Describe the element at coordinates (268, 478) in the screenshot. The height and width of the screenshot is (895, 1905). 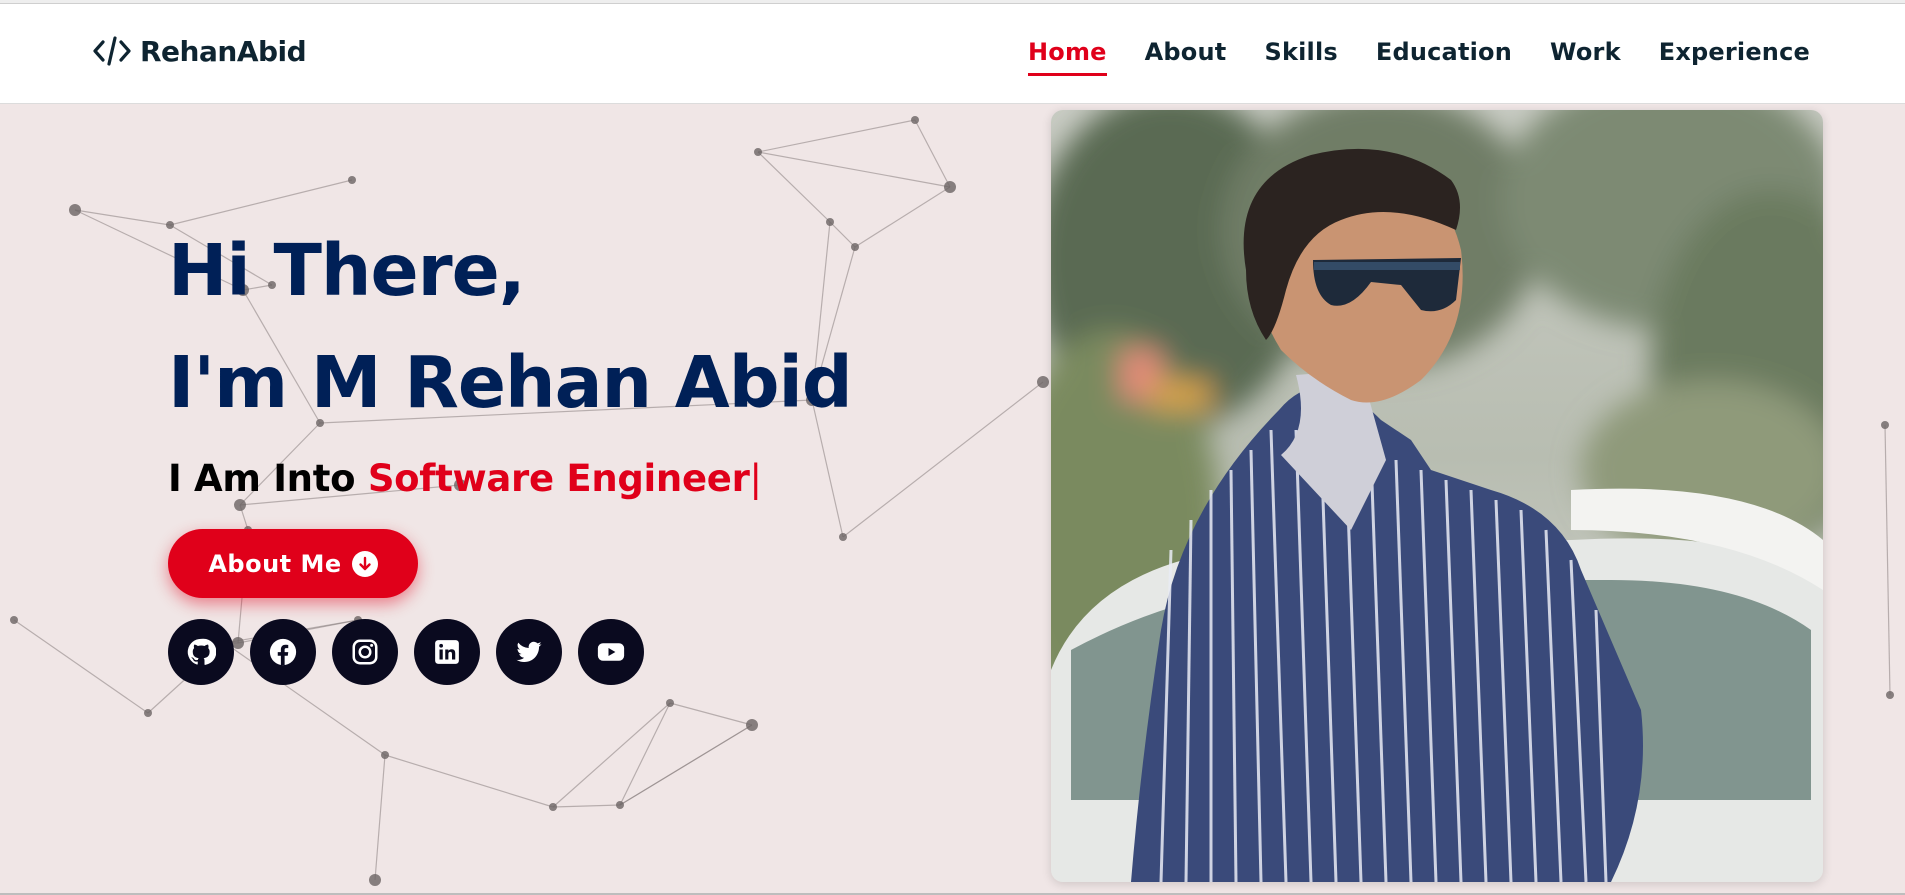
I see `typed-prefix: I Am Into` at that location.